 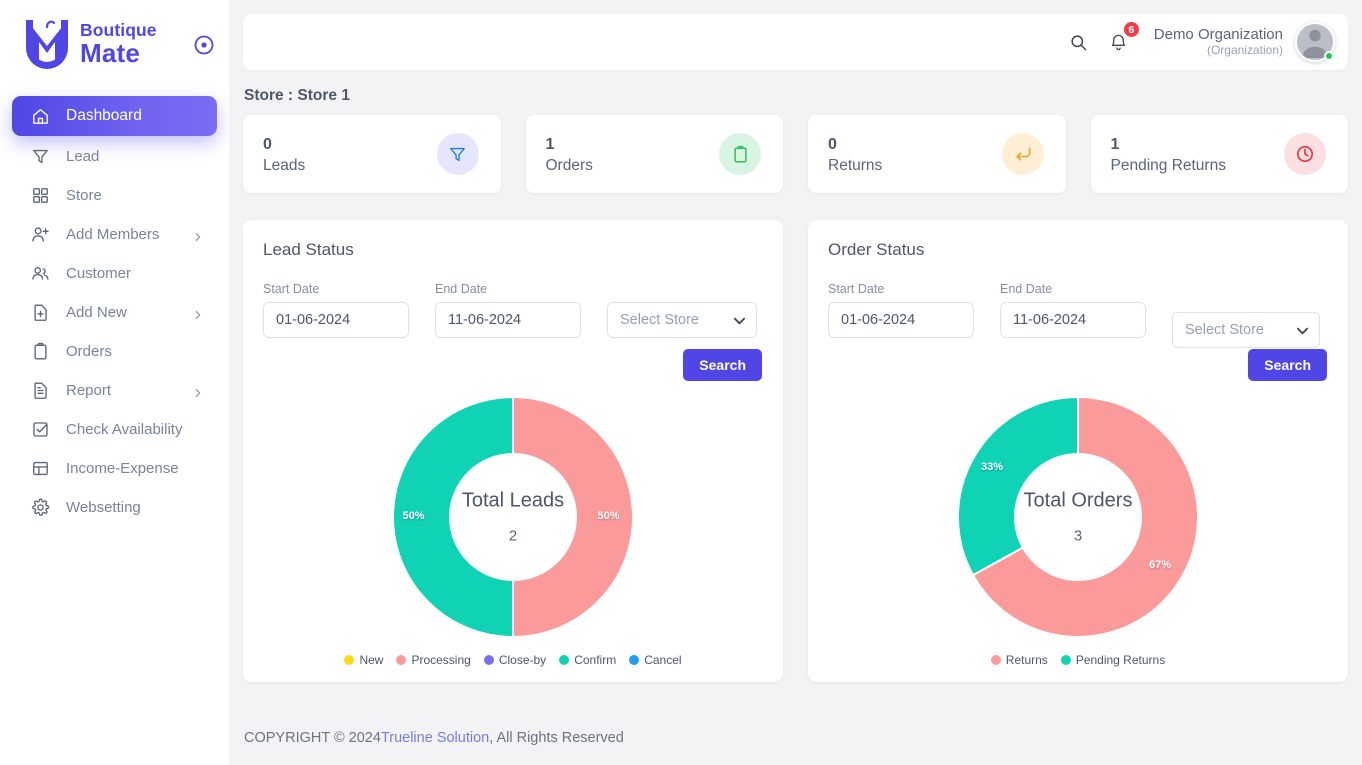 I want to click on brand-line2: Mate, so click(x=110, y=53).